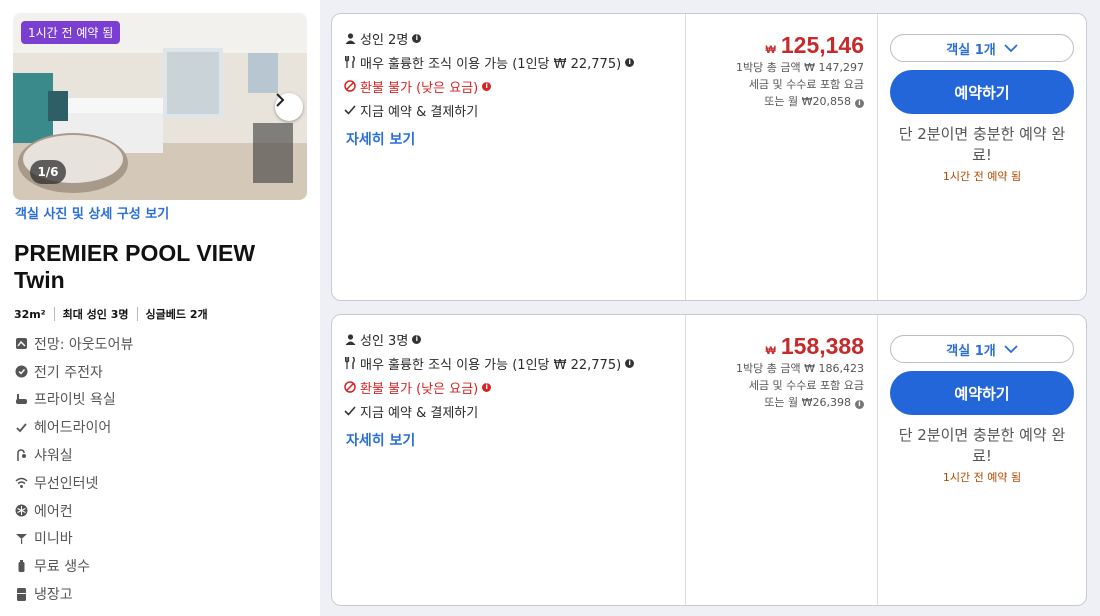  Describe the element at coordinates (21, 566) in the screenshot. I see `water-bottle-icon` at that location.